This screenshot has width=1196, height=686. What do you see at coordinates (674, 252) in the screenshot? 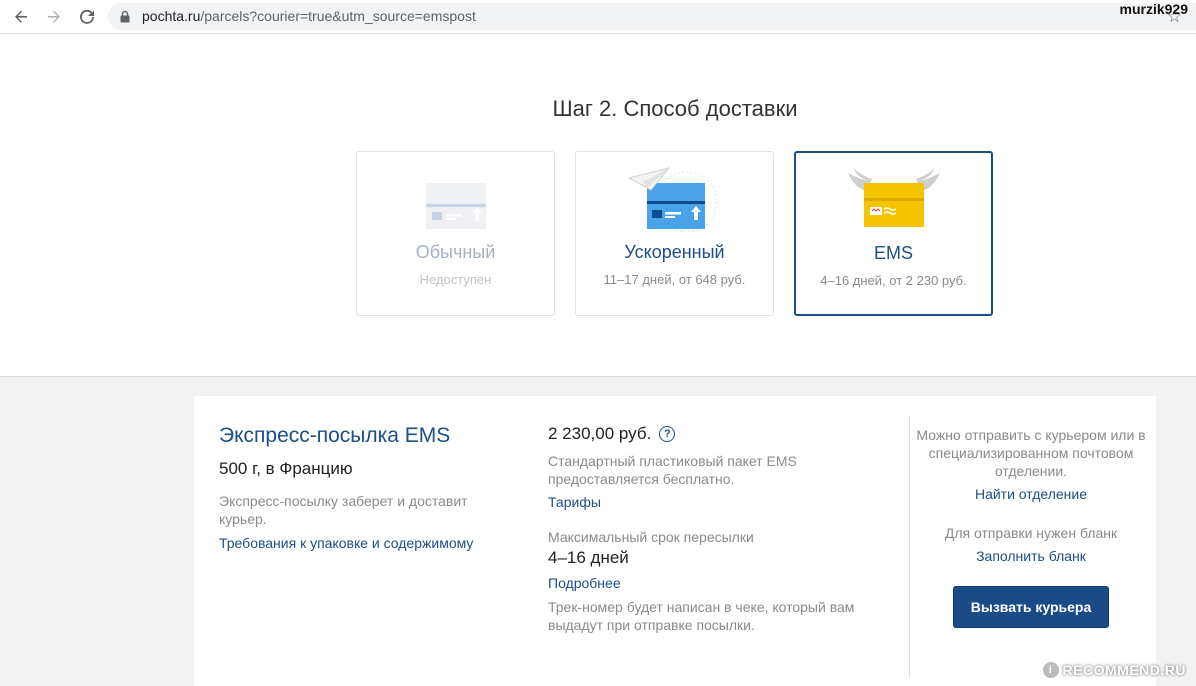
I see `card-title: Ускоренный` at bounding box center [674, 252].